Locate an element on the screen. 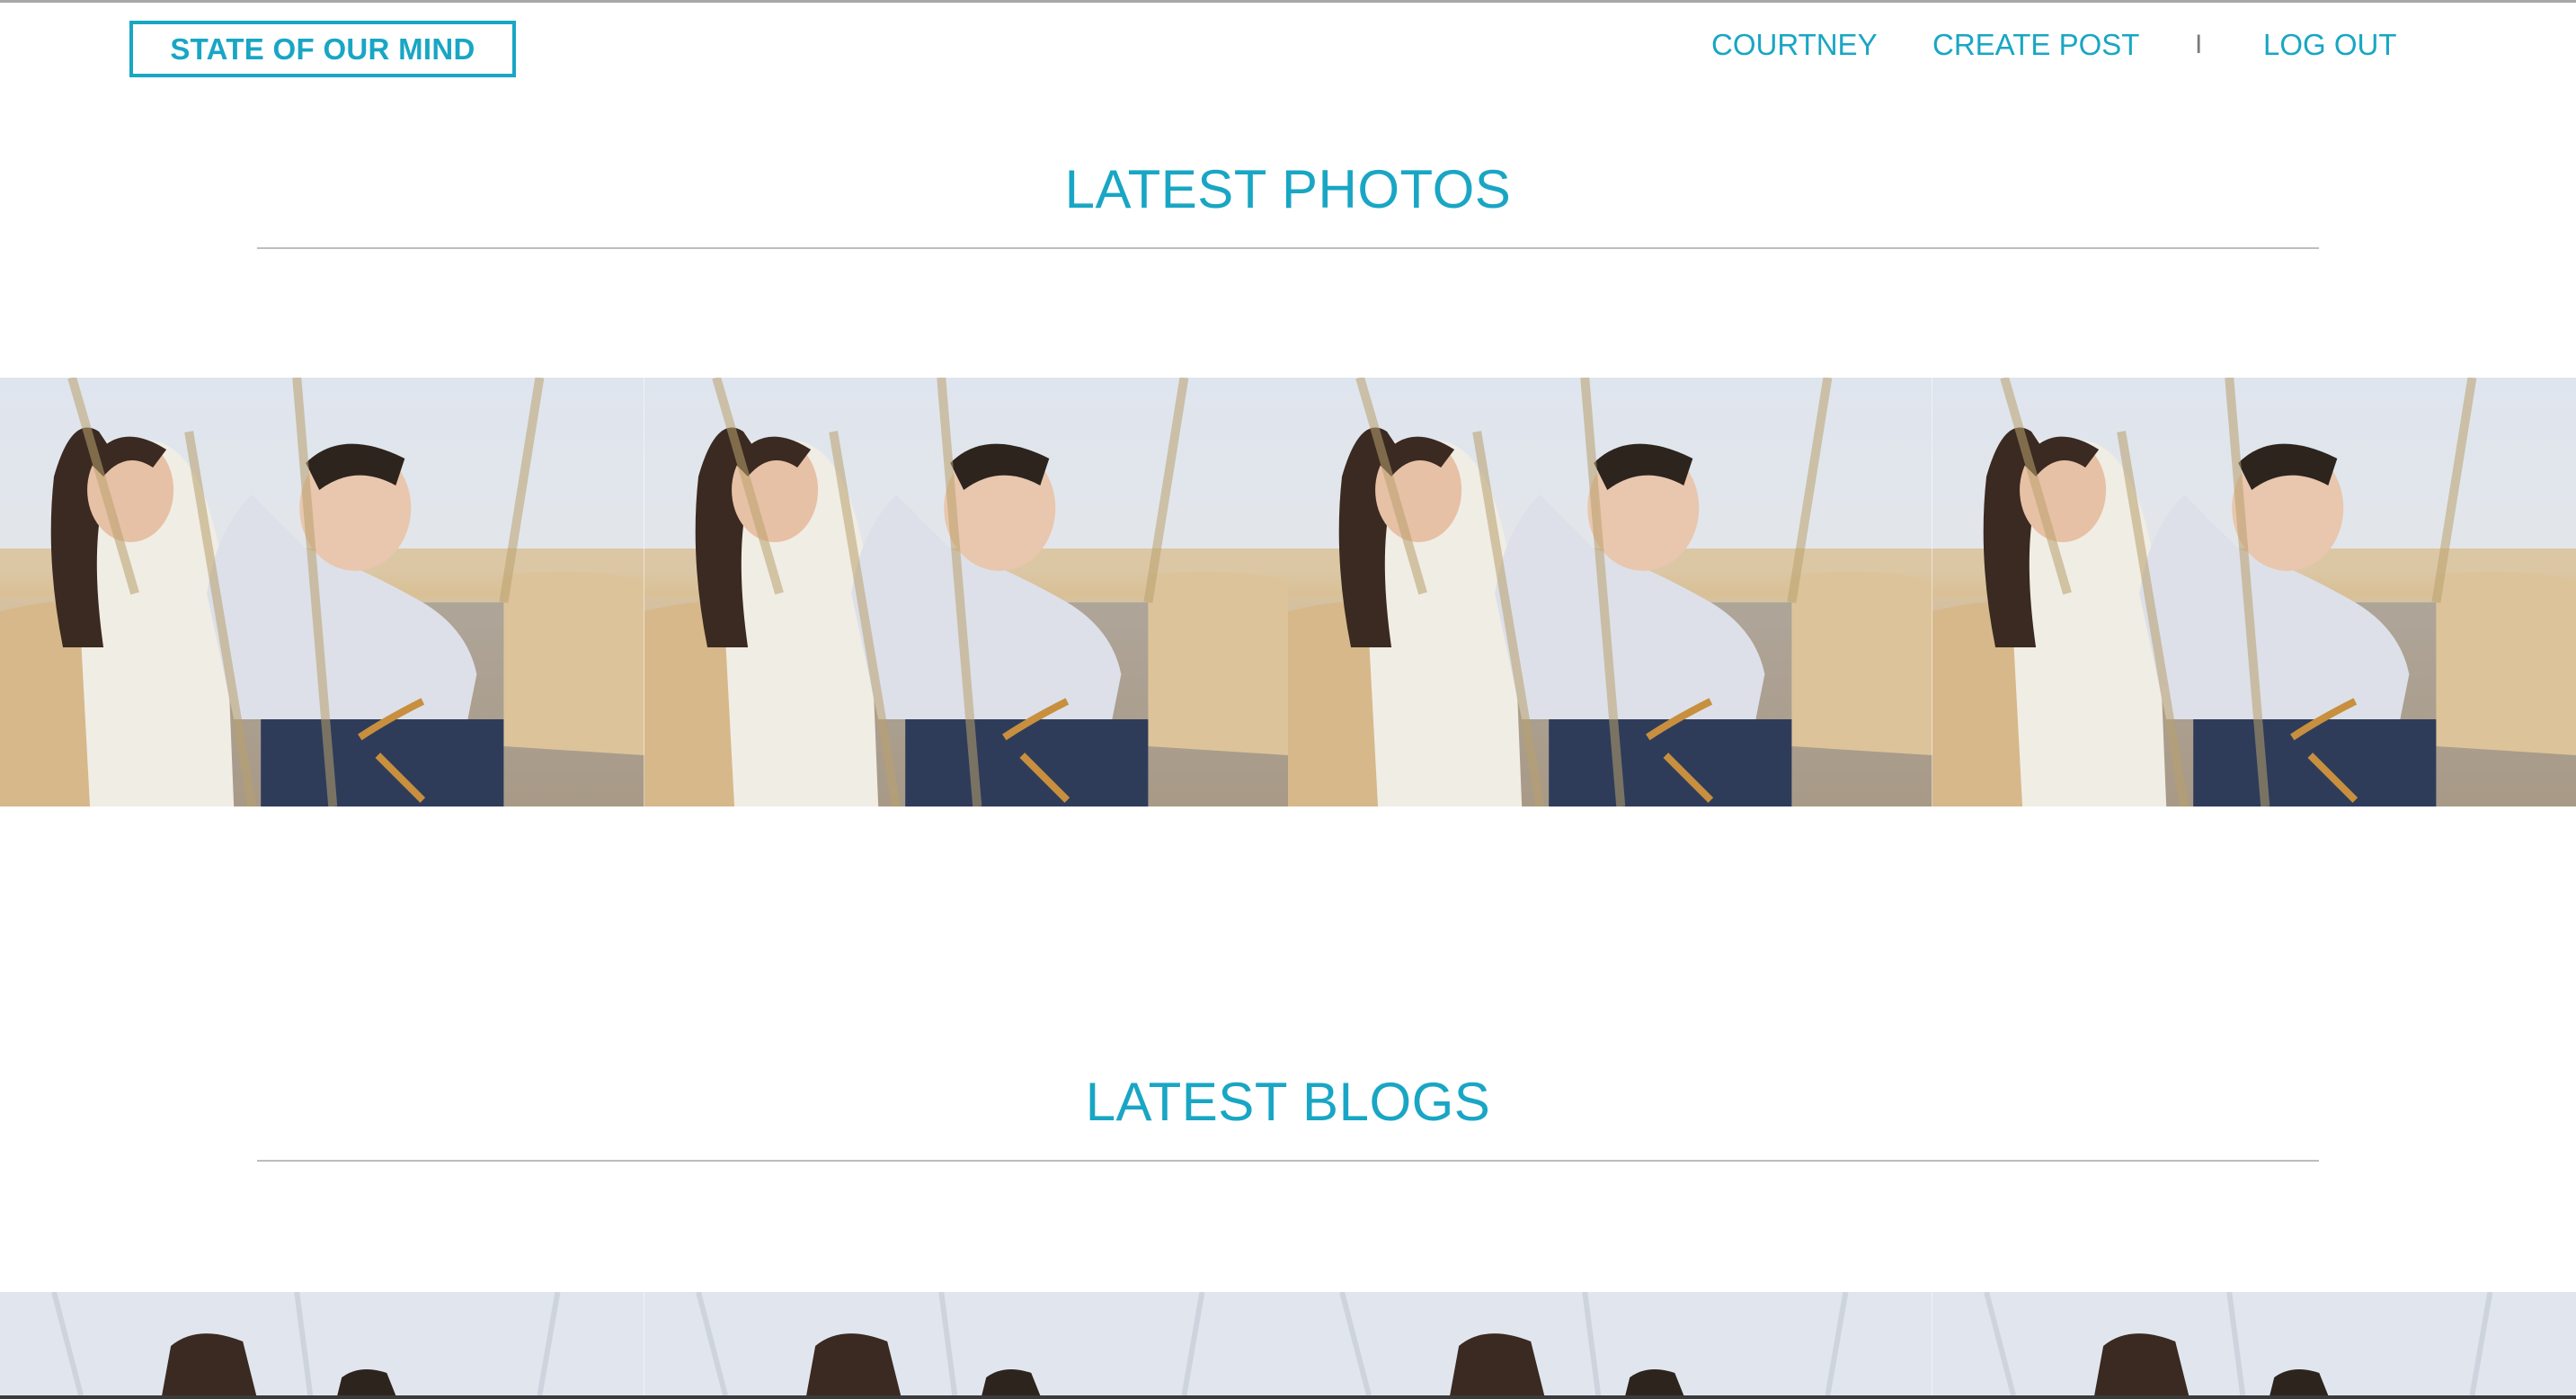 The image size is (2576, 1399). nav-log-out: LOG OUT is located at coordinates (2330, 45).